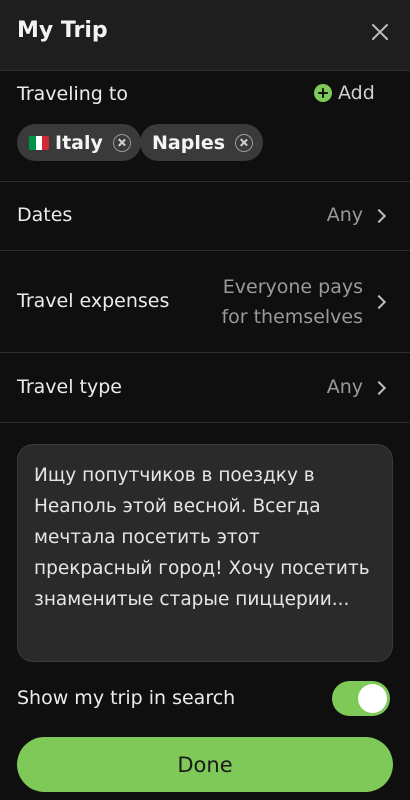 The width and height of the screenshot is (410, 800). I want to click on toggle-knob, so click(372, 698).